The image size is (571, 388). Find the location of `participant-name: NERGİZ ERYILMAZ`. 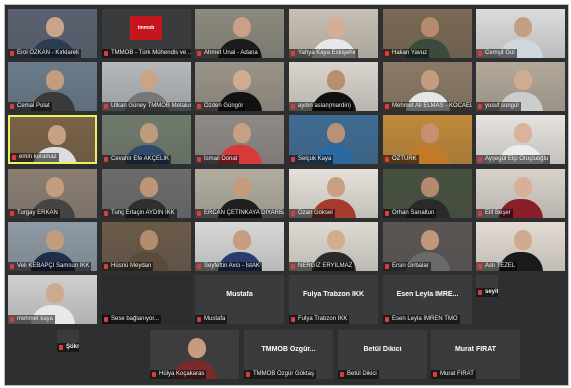

participant-name: NERGİZ ERYILMAZ is located at coordinates (325, 266).